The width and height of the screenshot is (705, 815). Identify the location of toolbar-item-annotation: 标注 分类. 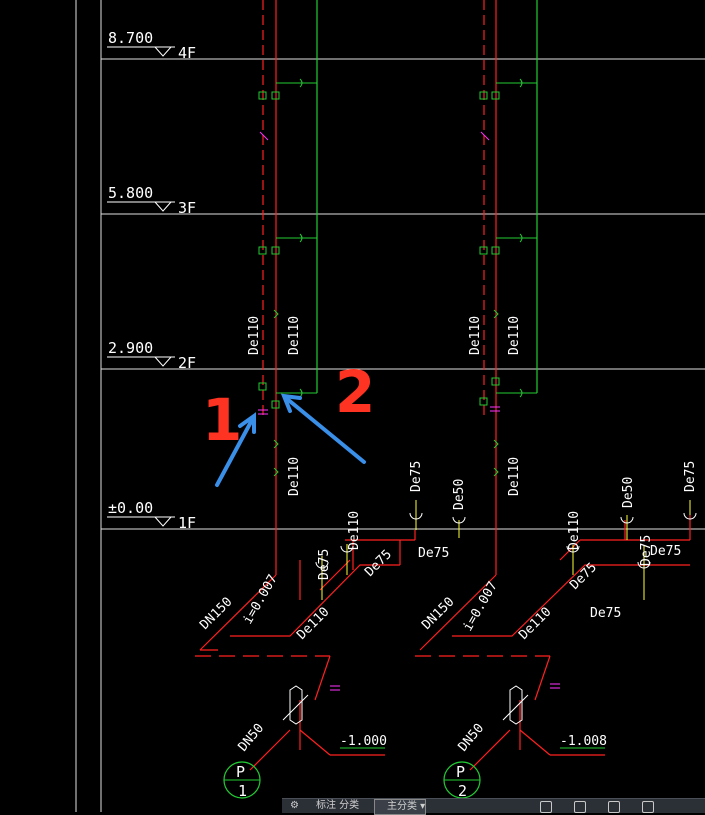
(337, 806).